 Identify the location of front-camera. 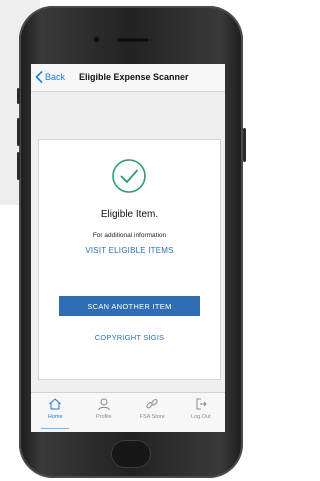
(96, 39).